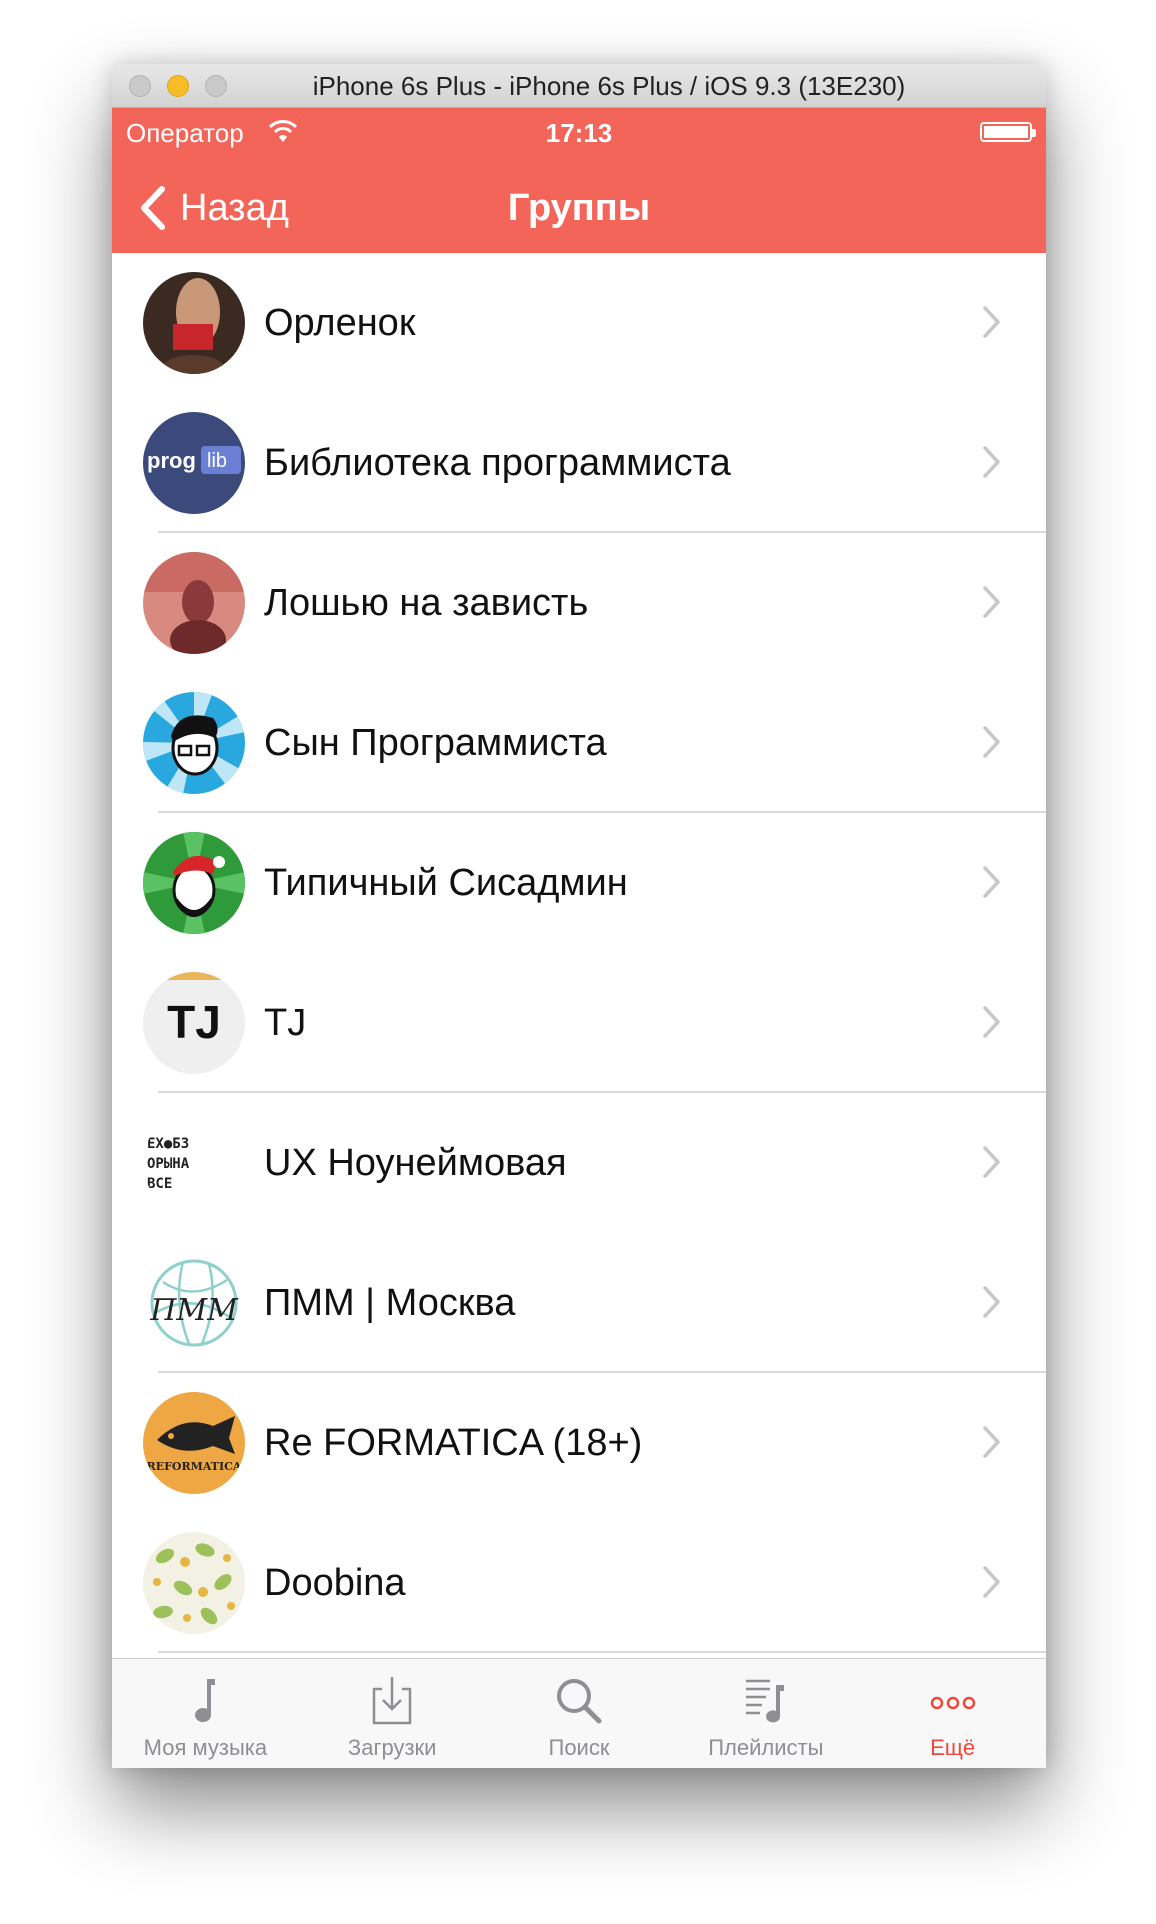  I want to click on navigation-header: Оператор 17:13 Назад Группы, so click(579, 180).